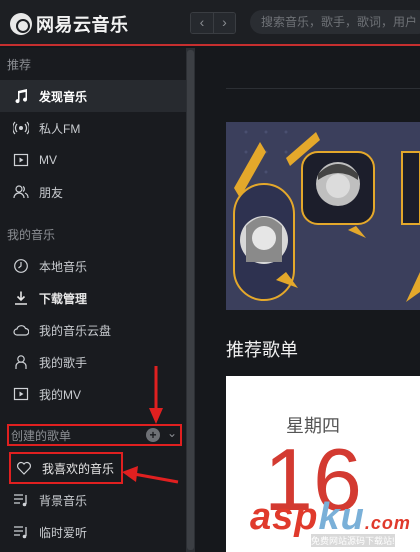 Image resolution: width=420 pixels, height=552 pixels. Describe the element at coordinates (63, 362) in the screenshot. I see `sidebar-item-label: 我的歌手` at that location.